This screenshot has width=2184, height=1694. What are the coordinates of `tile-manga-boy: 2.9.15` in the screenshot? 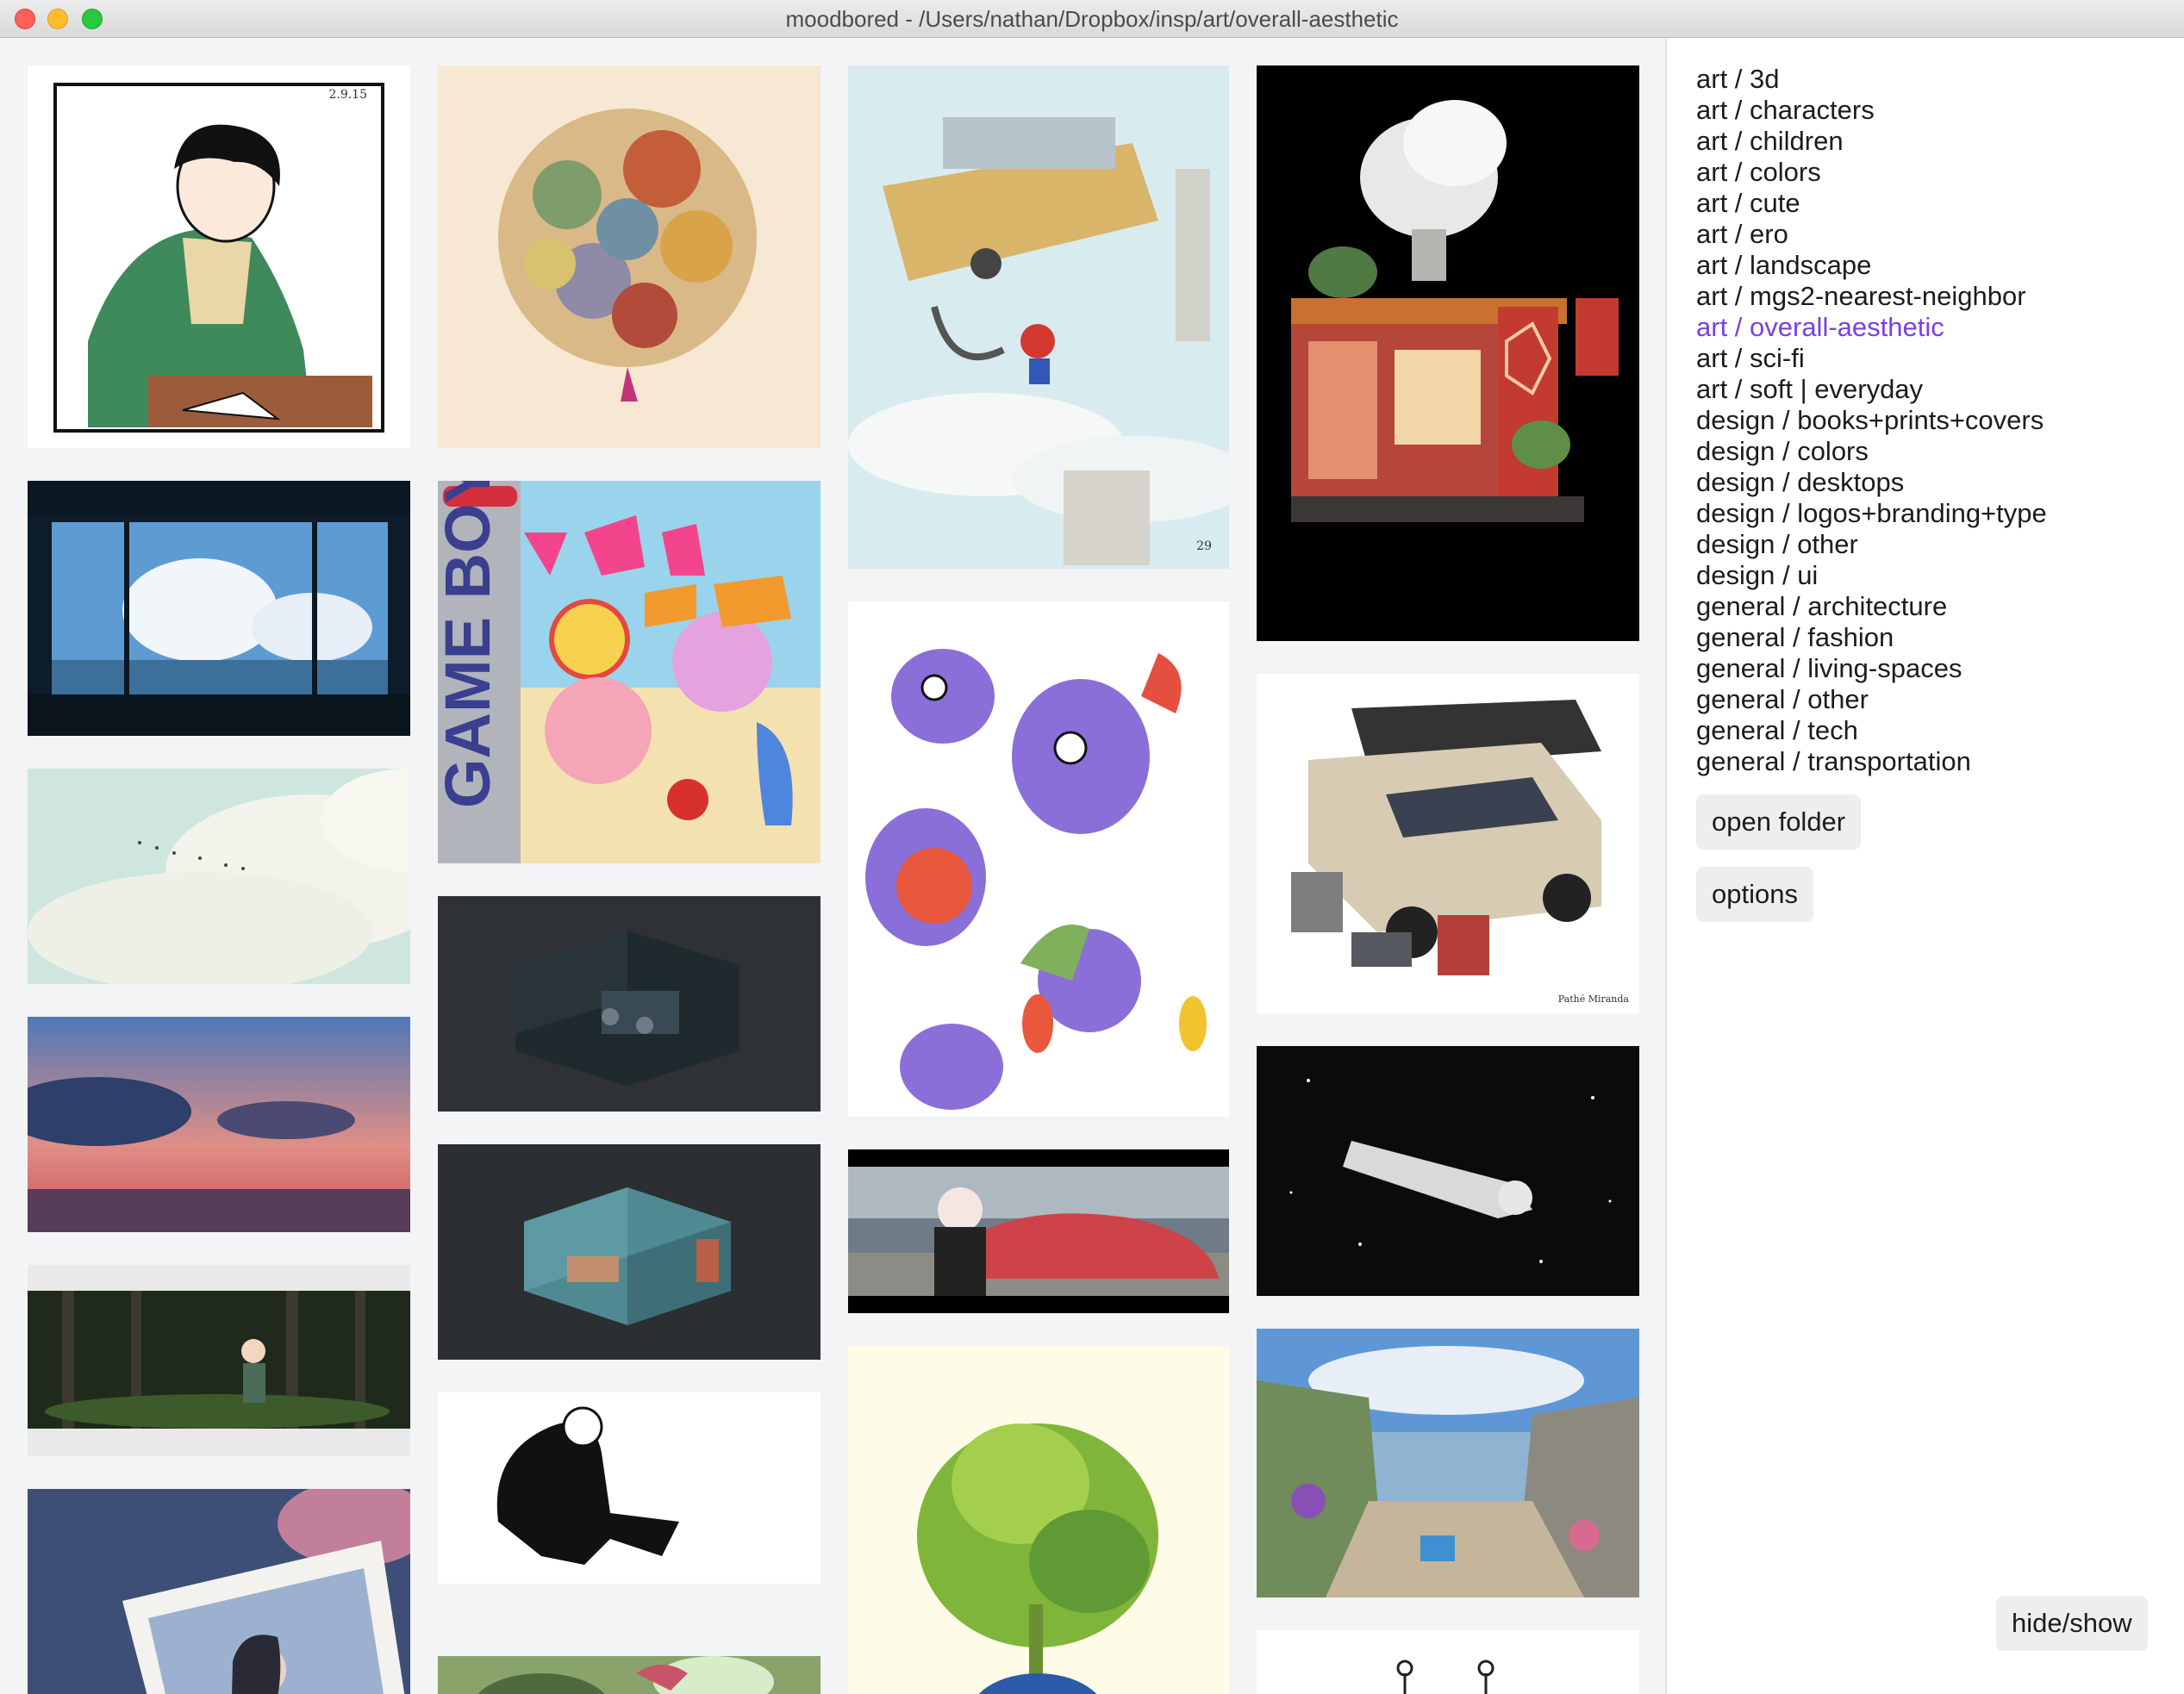 It's located at (219, 256).